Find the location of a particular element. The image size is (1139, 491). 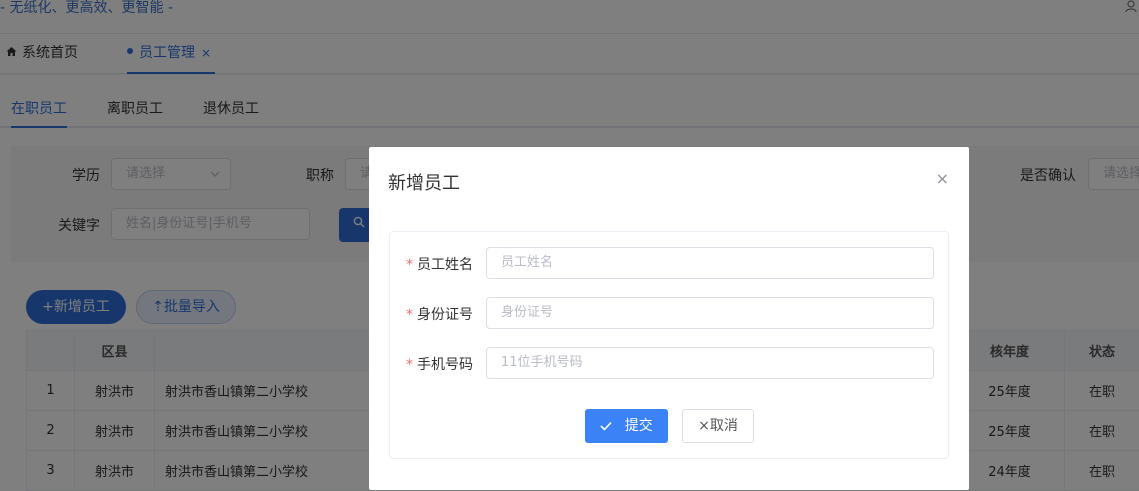

employee-name-input: 员工姓名 is located at coordinates (710, 263).